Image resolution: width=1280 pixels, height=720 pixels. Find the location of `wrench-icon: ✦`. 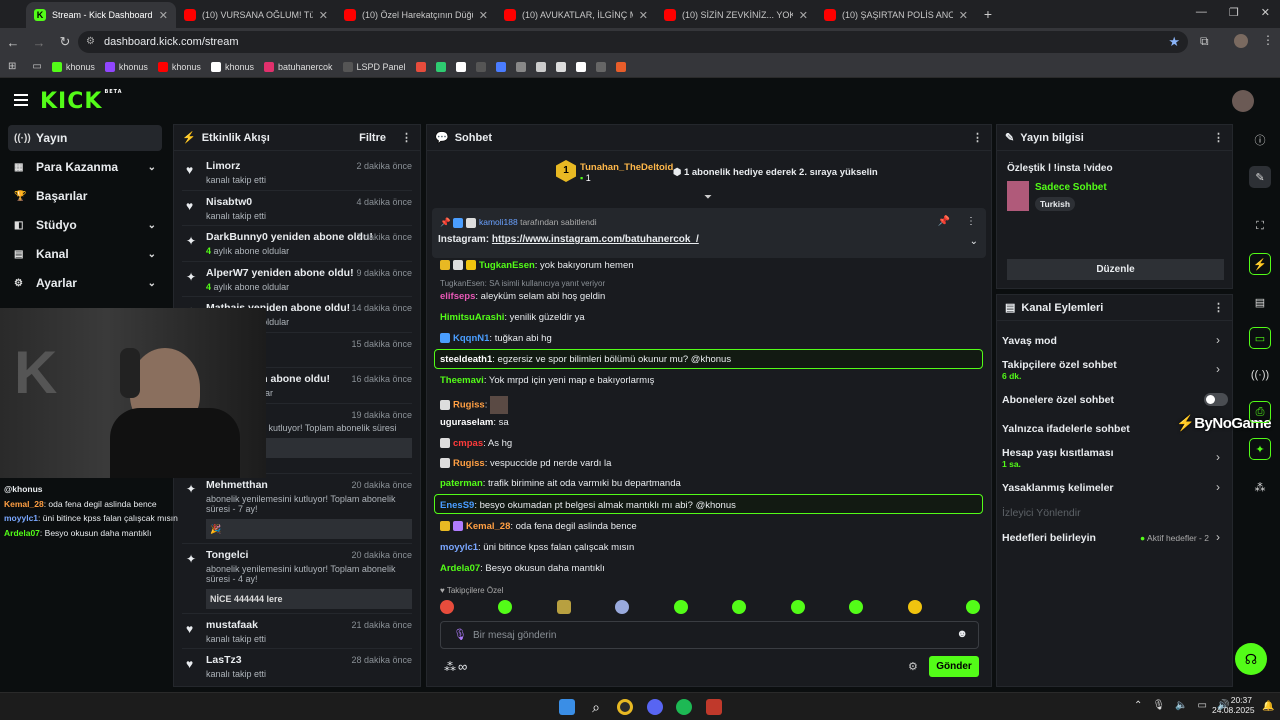

wrench-icon: ✦ is located at coordinates (1260, 449).